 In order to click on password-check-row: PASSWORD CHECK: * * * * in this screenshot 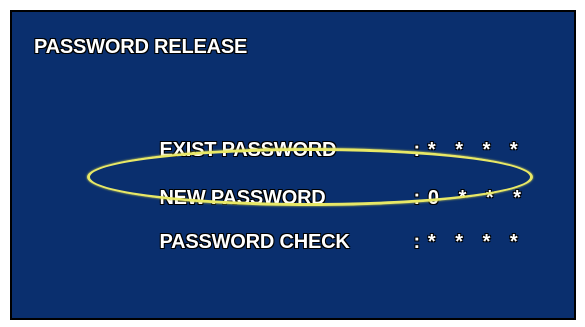, I will do `click(331, 242)`.